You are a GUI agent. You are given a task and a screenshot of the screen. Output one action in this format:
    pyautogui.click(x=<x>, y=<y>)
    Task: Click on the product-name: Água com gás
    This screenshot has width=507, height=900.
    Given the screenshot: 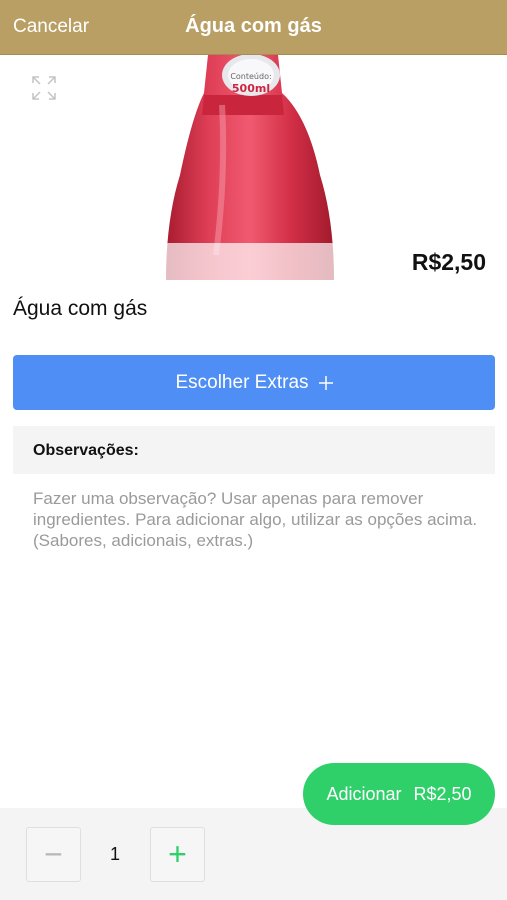 What is the action you would take?
    pyautogui.click(x=80, y=308)
    